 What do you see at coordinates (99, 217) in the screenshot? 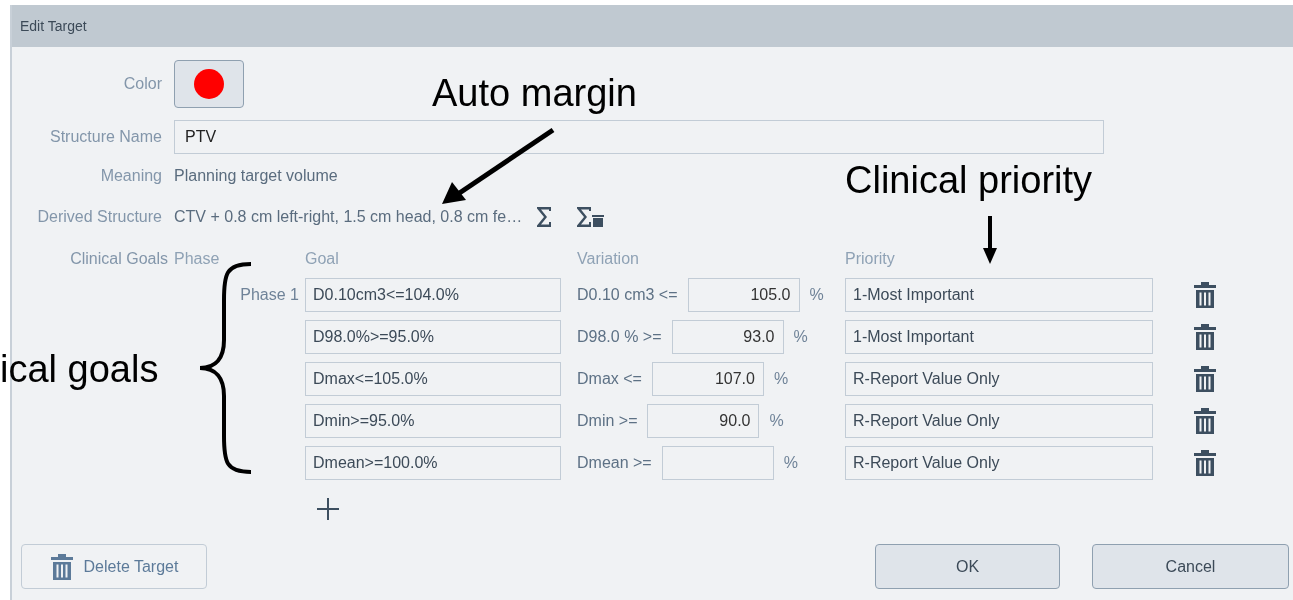
I see `derived-structure-label: Derived Structure` at bounding box center [99, 217].